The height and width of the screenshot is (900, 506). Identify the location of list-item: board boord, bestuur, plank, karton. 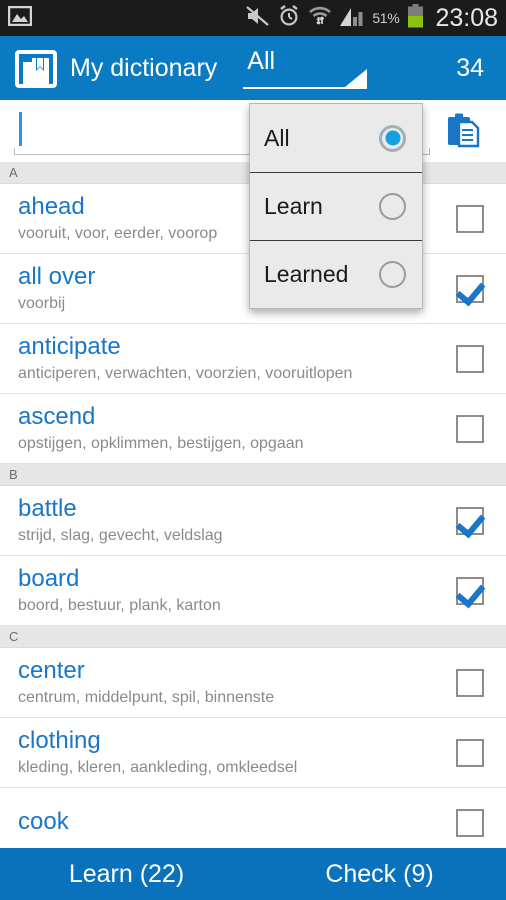
(253, 591).